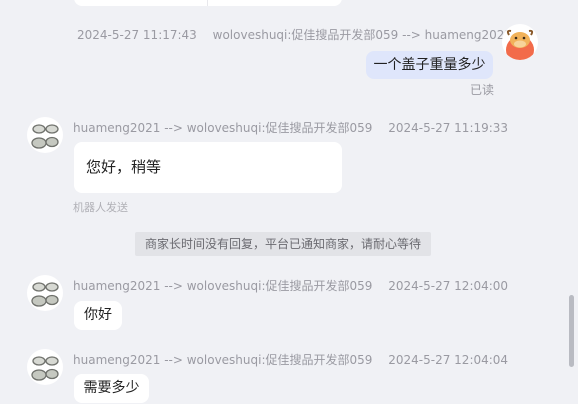 The image size is (578, 404). I want to click on cartoon-bull-avatar-icon, so click(520, 42).